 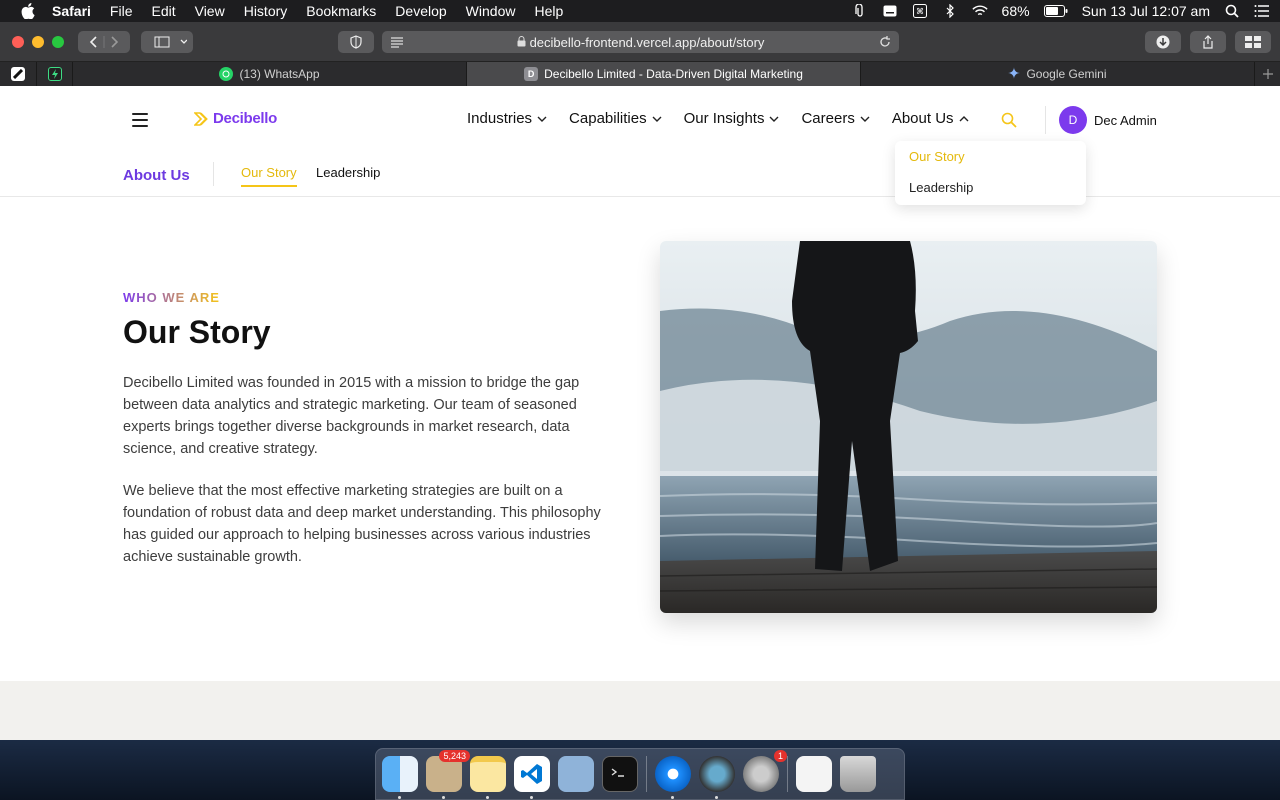 I want to click on nav-label: Industries, so click(x=500, y=118).